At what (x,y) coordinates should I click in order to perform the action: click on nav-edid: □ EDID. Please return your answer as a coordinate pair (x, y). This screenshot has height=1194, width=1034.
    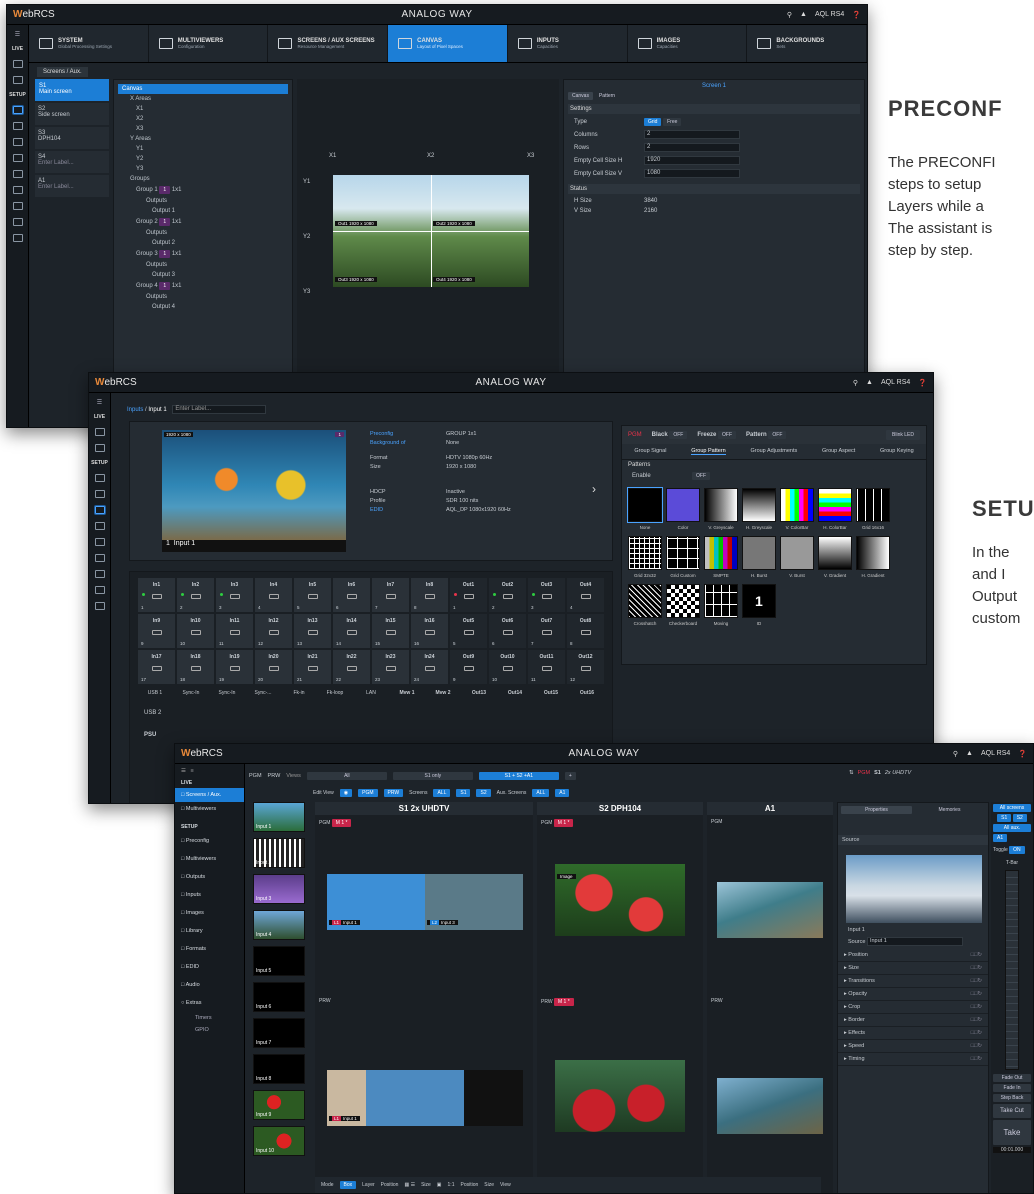
    Looking at the image, I should click on (209, 967).